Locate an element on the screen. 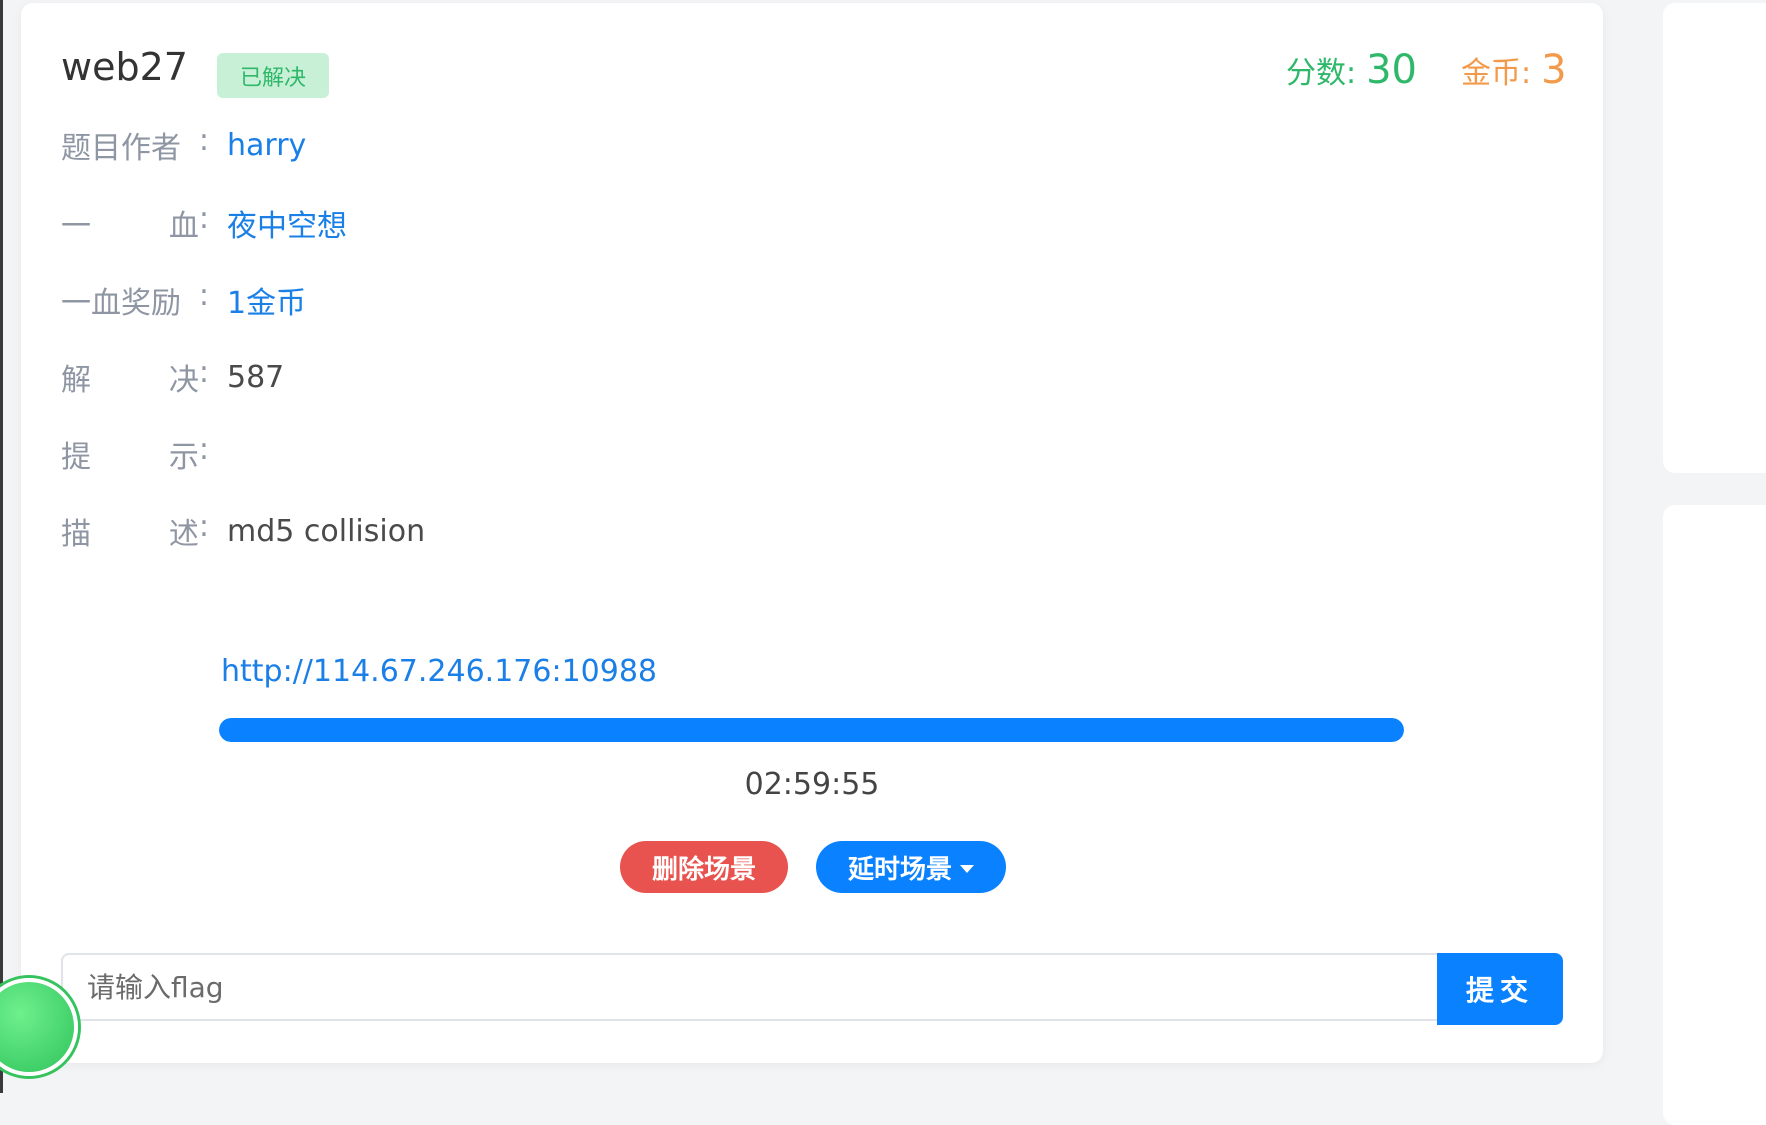 The image size is (1766, 1125). solves-value: 587 is located at coordinates (256, 377).